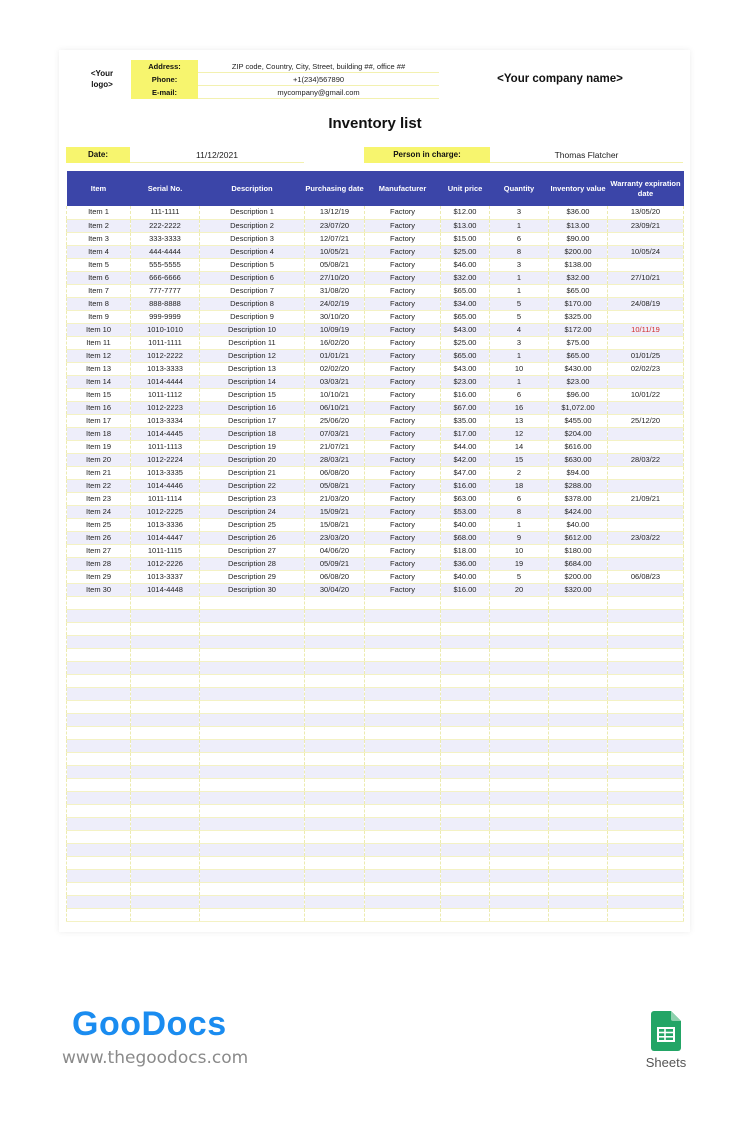 The width and height of the screenshot is (750, 1144). Describe the element at coordinates (645, 577) in the screenshot. I see `cell-warranty-expiration: 06/08/23` at that location.